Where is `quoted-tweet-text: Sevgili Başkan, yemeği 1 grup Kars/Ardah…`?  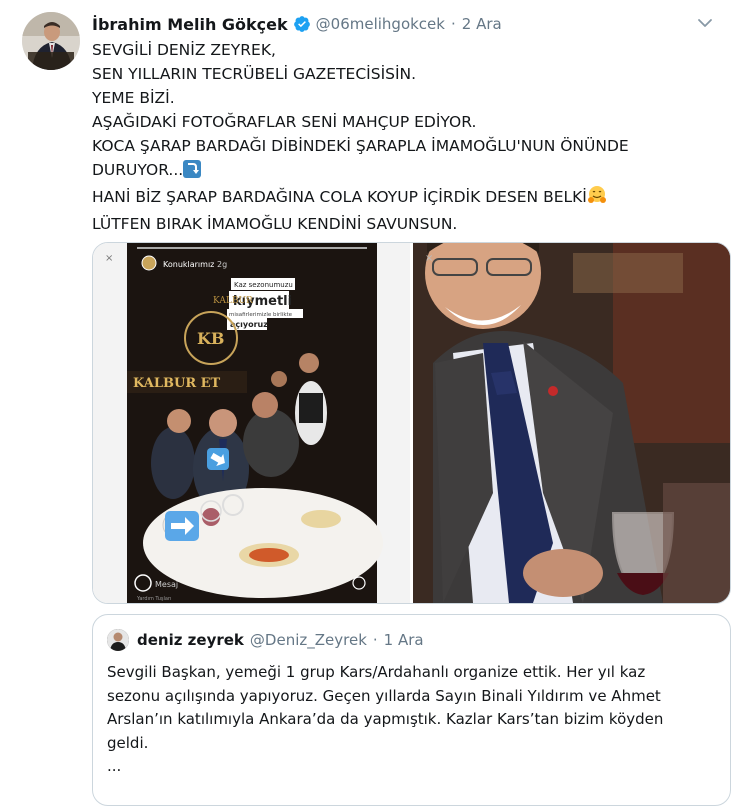 quoted-tweet-text: Sevgili Başkan, yemeği 1 grup Kars/Ardah… is located at coordinates (412, 720).